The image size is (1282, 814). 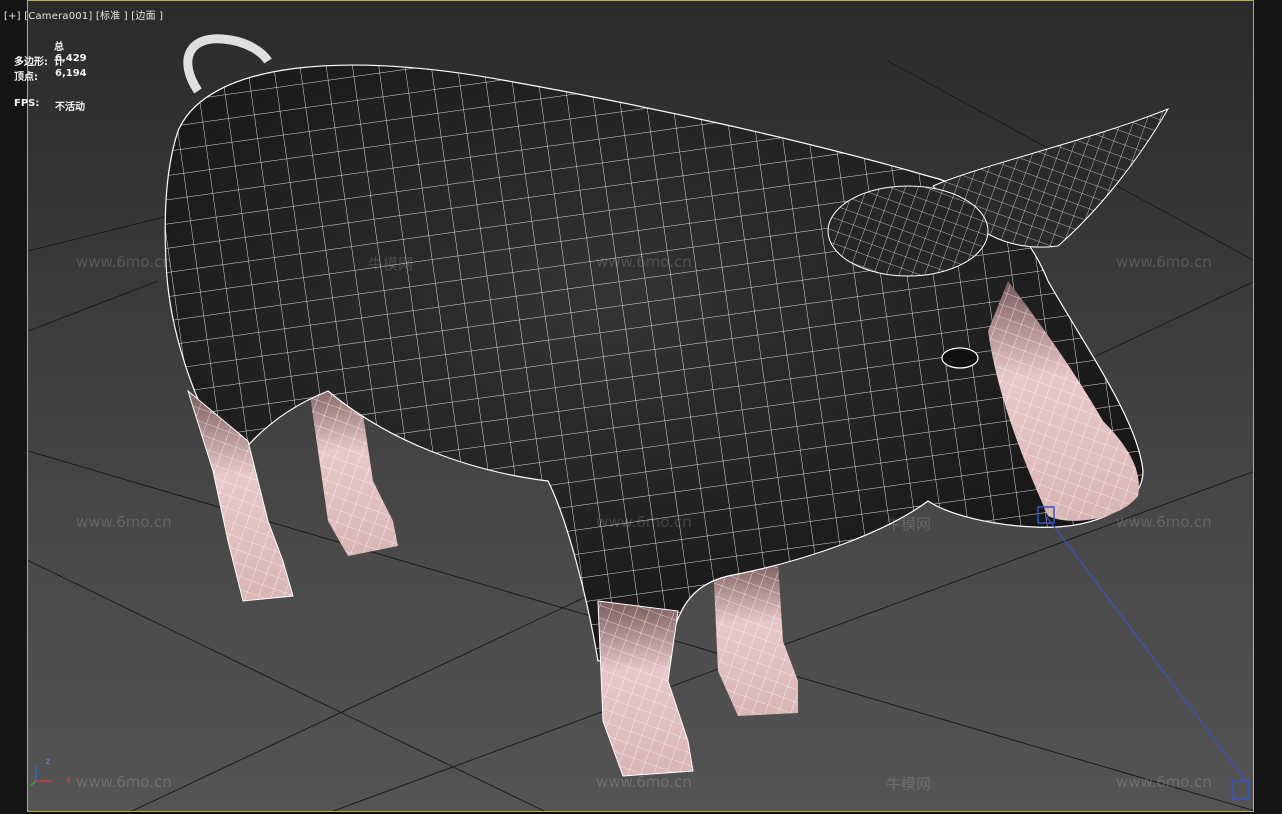 What do you see at coordinates (13, 407) in the screenshot?
I see `left-toolbar-strip` at bounding box center [13, 407].